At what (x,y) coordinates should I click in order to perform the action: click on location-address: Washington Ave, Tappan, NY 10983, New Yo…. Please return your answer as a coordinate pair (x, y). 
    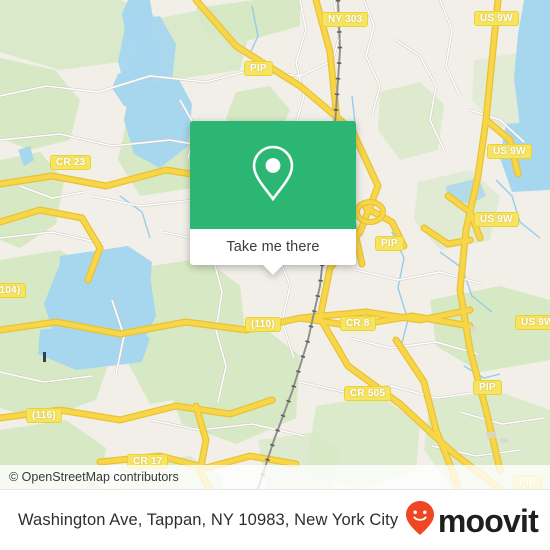
    Looking at the image, I should click on (208, 520).